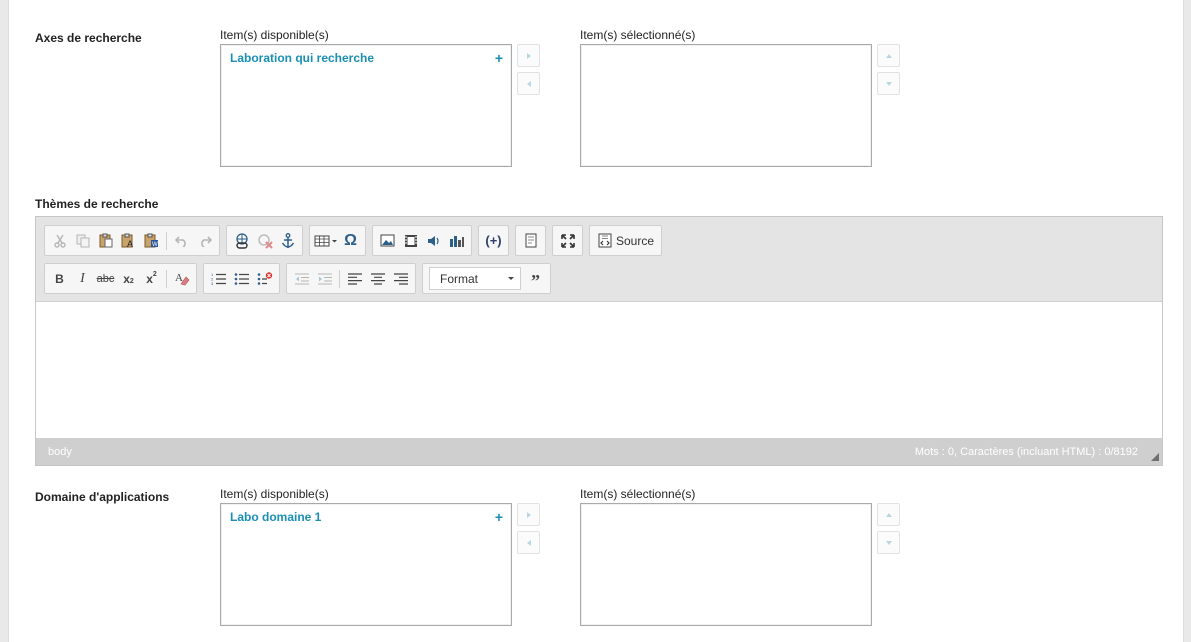  Describe the element at coordinates (511, 278) in the screenshot. I see `chevron-down-icon` at that location.